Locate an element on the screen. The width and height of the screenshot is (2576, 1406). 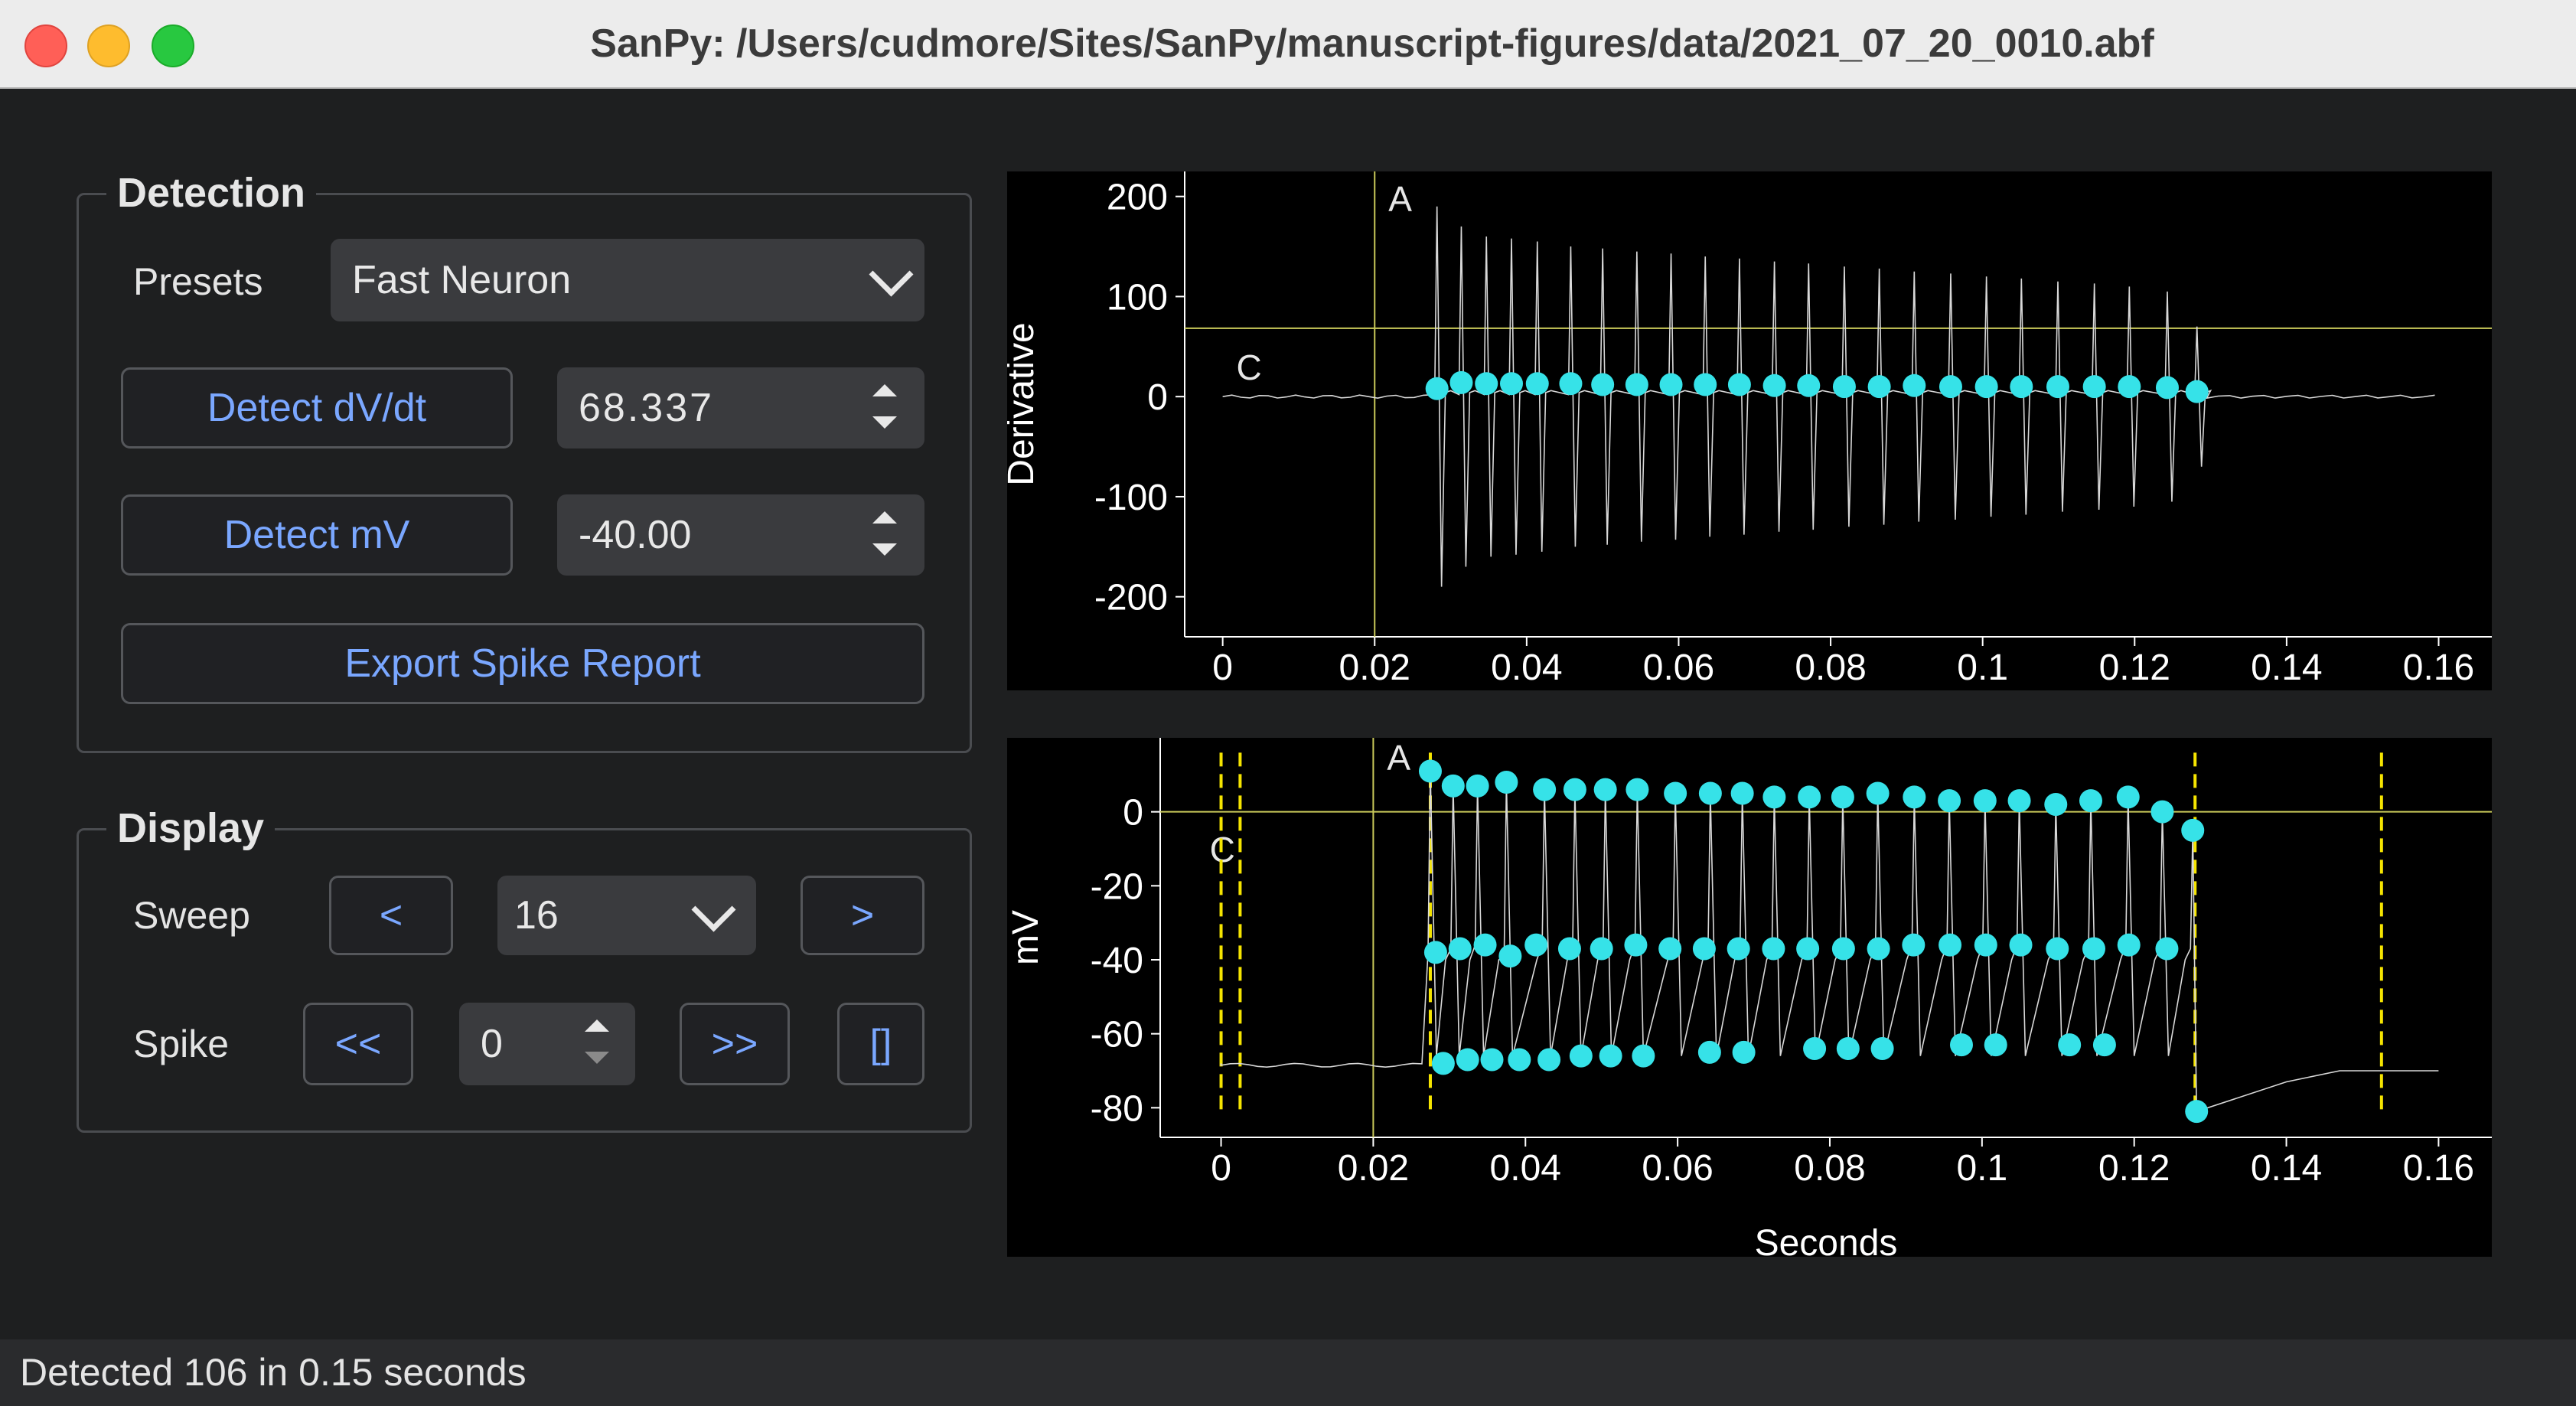
y-tick-label: 100 is located at coordinates (1137, 297).